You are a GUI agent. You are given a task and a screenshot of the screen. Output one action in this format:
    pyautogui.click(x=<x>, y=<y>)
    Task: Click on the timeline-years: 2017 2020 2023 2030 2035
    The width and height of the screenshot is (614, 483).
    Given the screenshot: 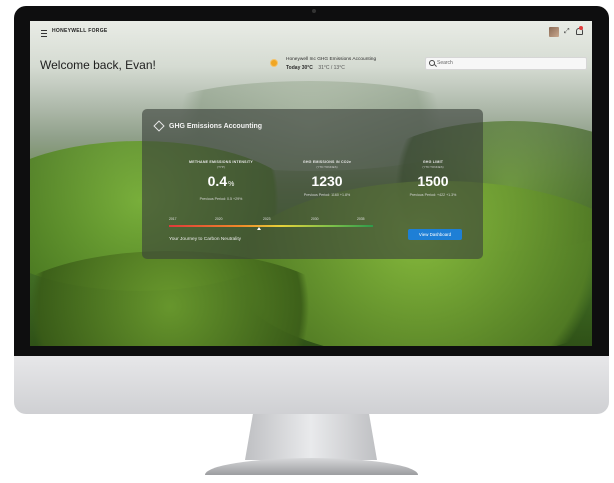 What is the action you would take?
    pyautogui.click(x=271, y=219)
    